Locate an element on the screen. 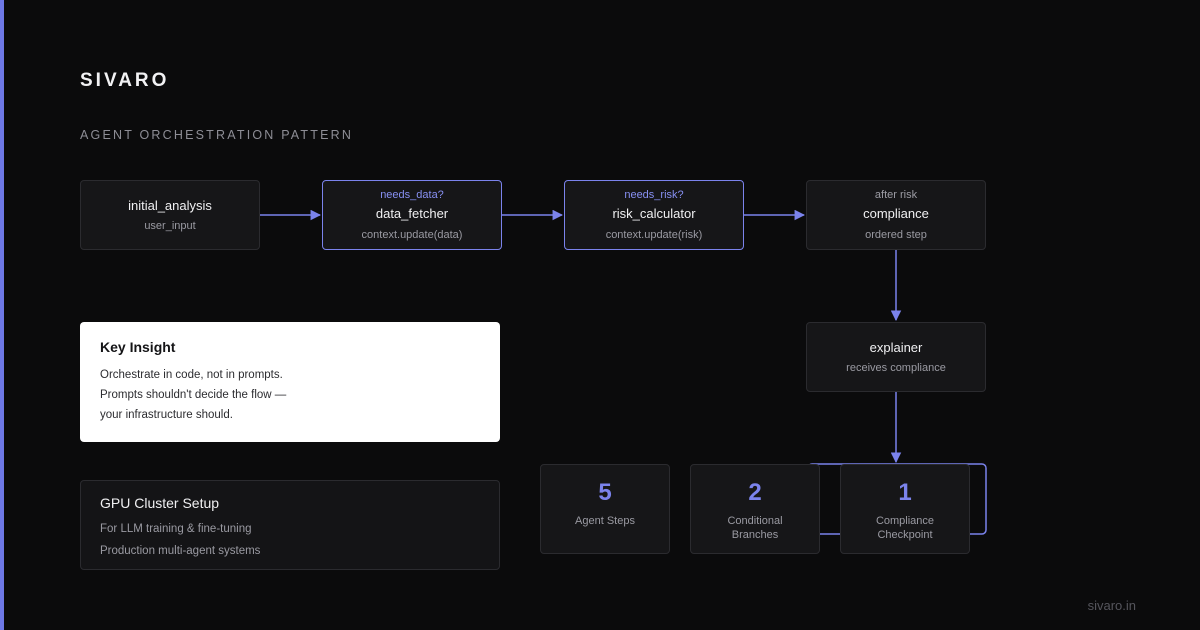 The height and width of the screenshot is (630, 1200). node-subtitle: receives compliance is located at coordinates (896, 368).